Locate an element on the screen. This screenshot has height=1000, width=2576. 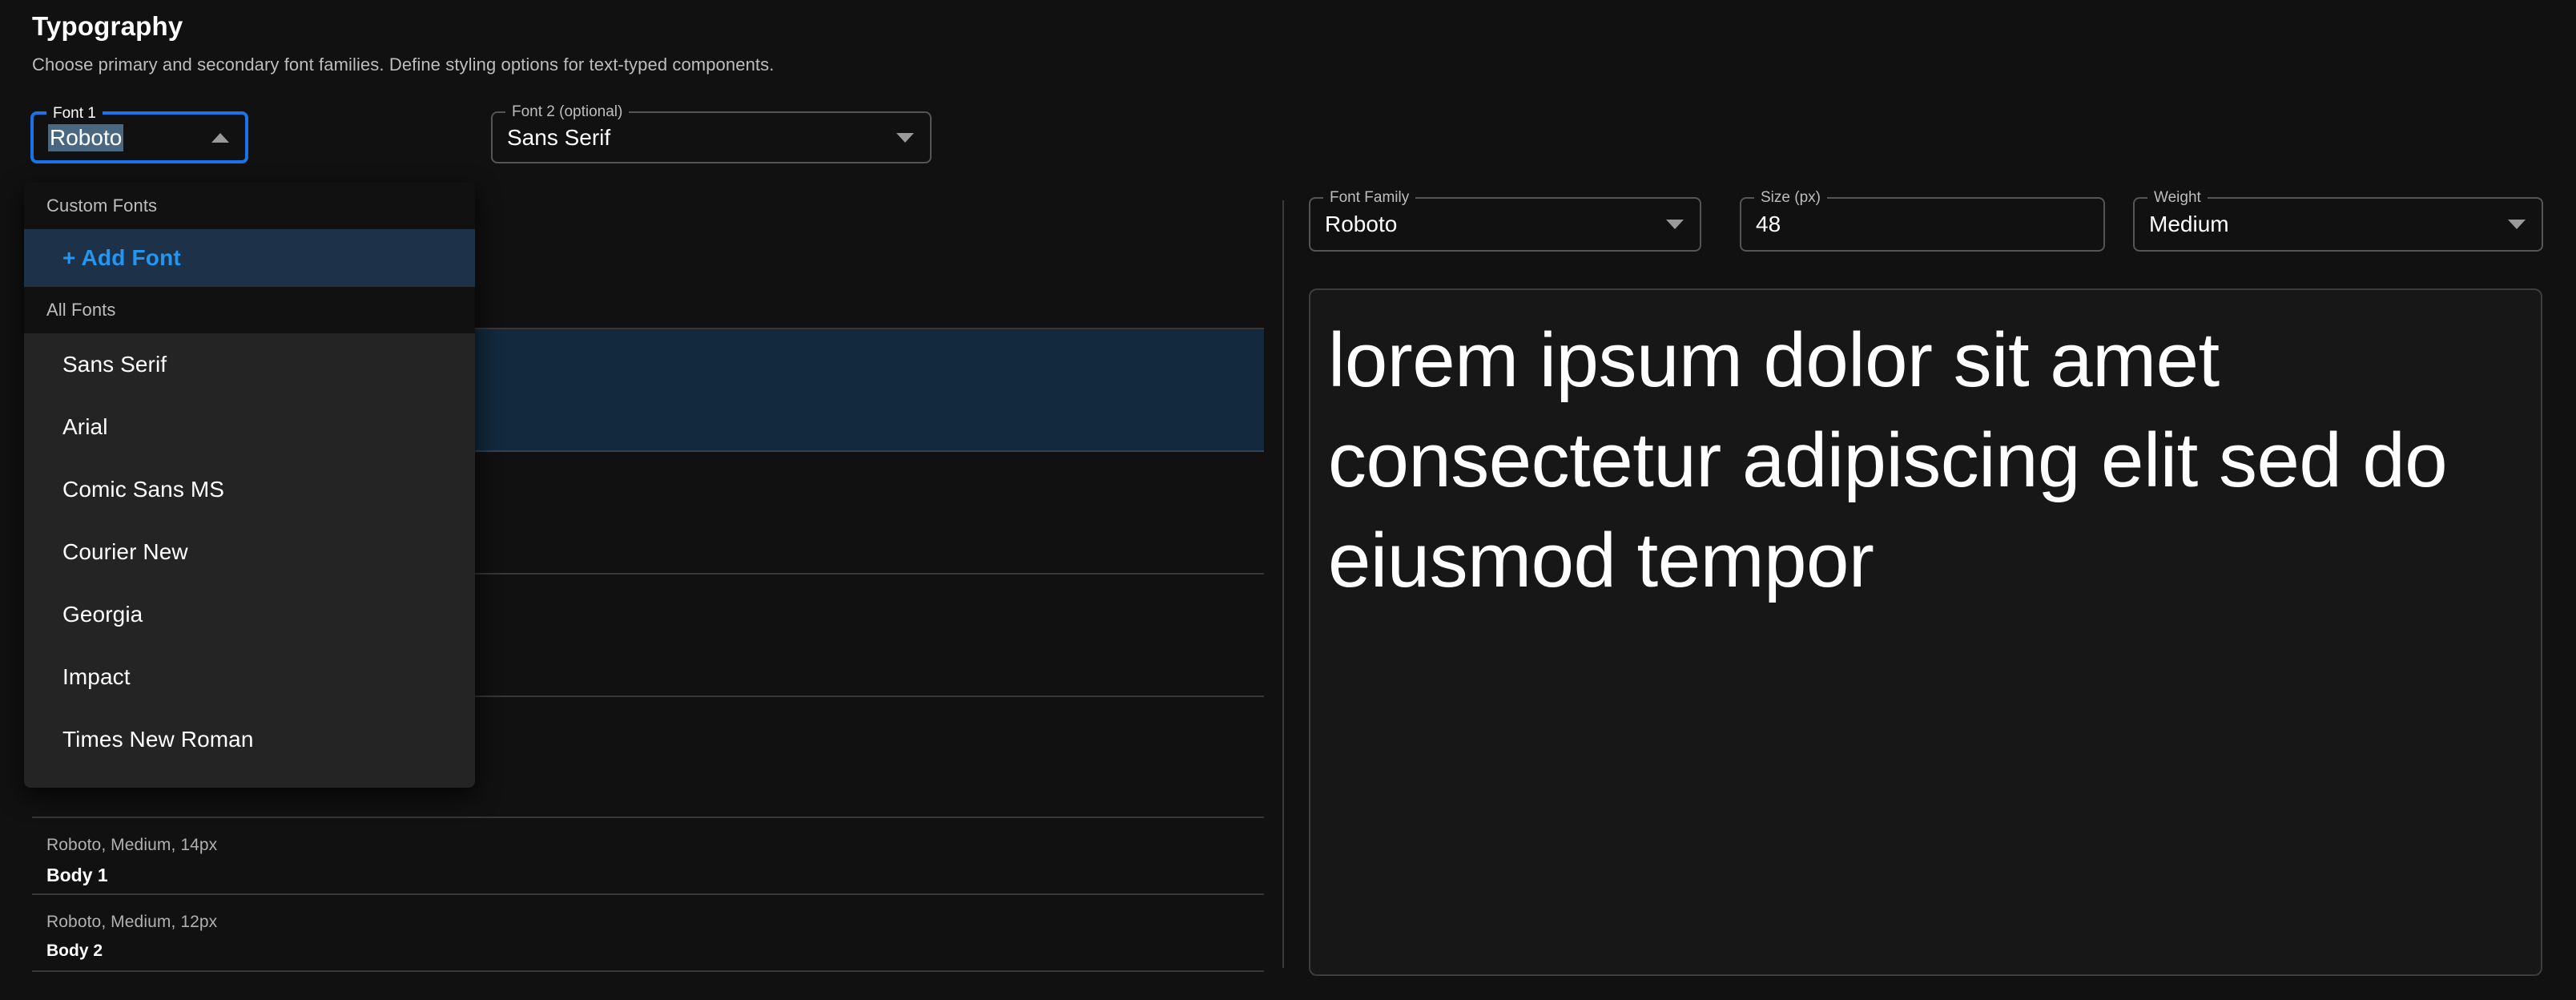
dropdown-section-all-fonts: All Fonts is located at coordinates (250, 310).